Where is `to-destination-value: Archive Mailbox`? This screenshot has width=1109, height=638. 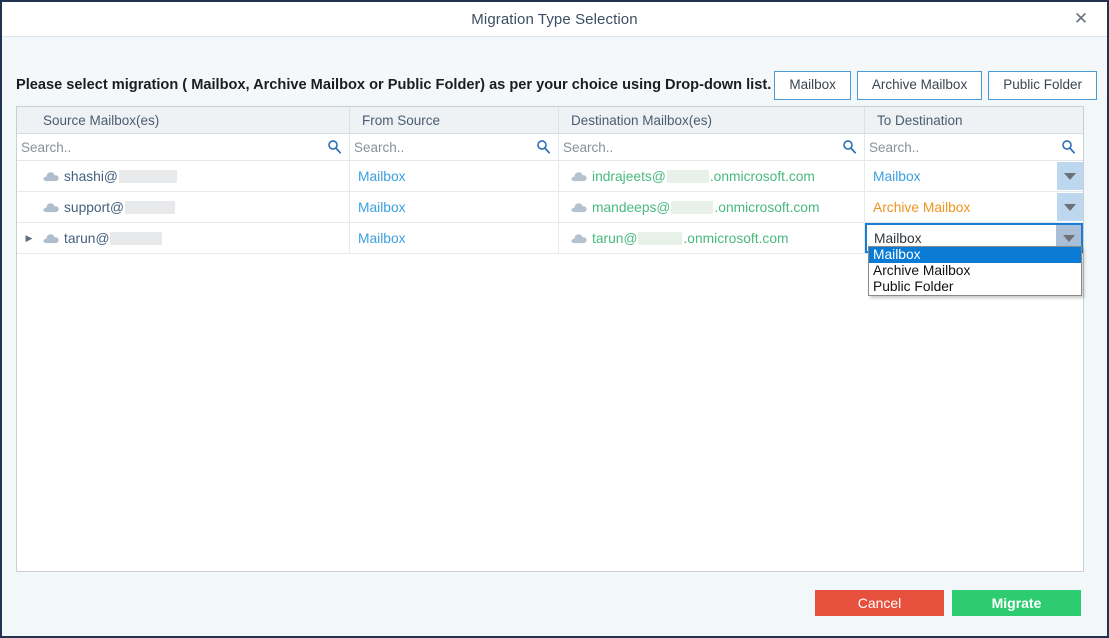 to-destination-value: Archive Mailbox is located at coordinates (922, 207).